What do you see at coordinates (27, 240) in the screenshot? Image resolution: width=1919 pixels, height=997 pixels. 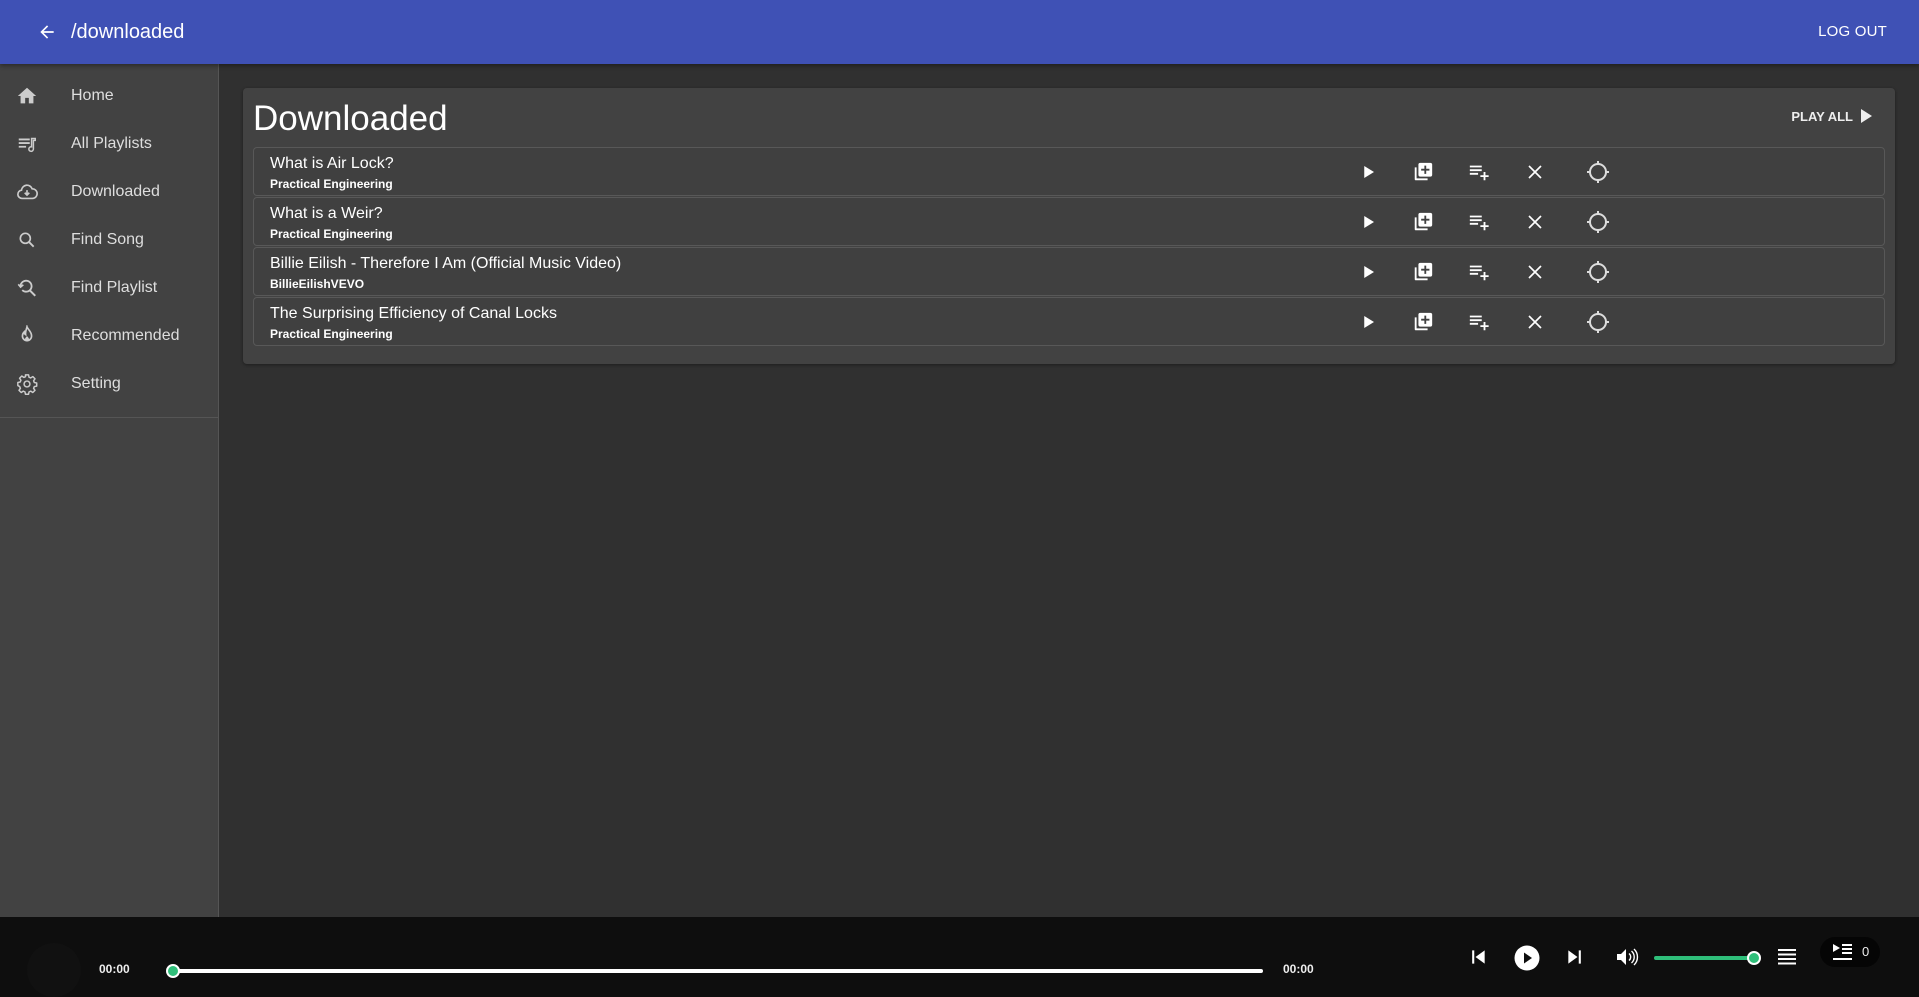 I see `search-icon` at bounding box center [27, 240].